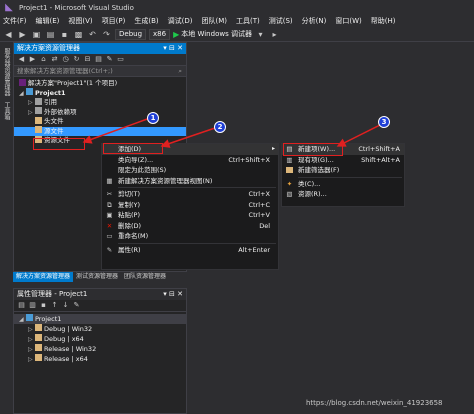 The width and height of the screenshot is (474, 414). Describe the element at coordinates (190, 215) in the screenshot. I see `menu-item-paste: ▣ 粘贴(P) Ctrl+V` at that location.